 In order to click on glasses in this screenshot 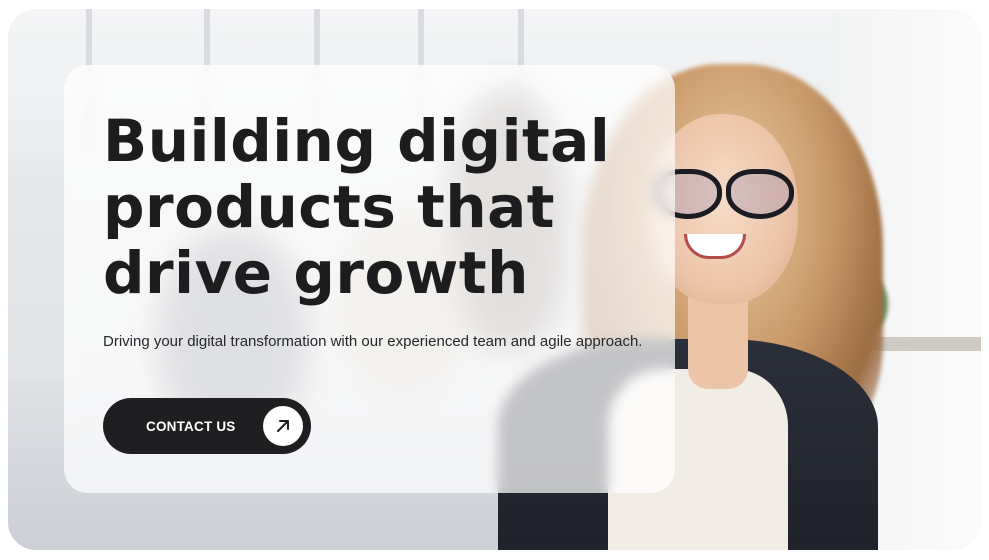, I will do `click(760, 194)`.